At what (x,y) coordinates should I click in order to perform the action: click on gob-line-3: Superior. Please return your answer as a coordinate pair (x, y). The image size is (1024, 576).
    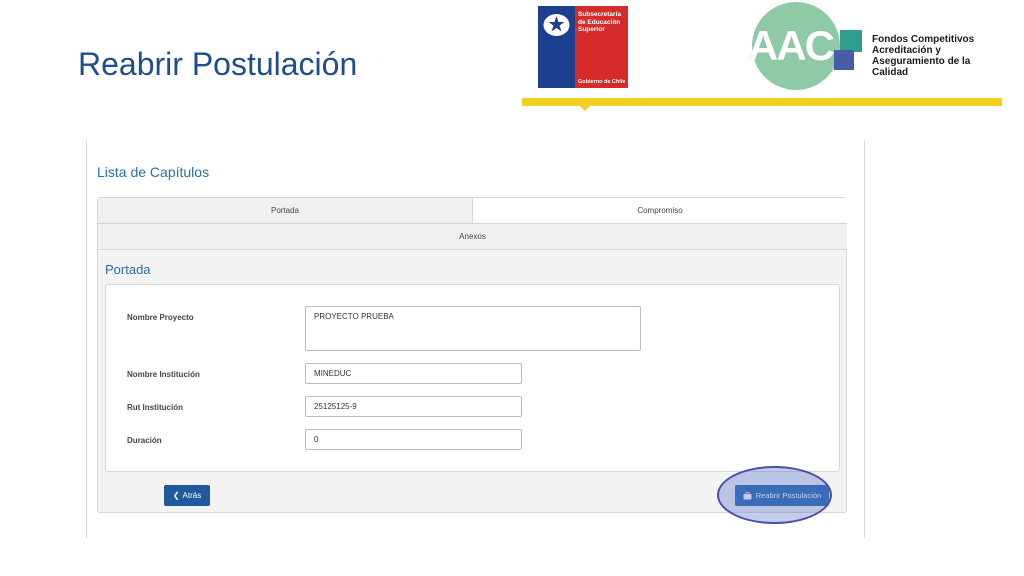
    Looking at the image, I should click on (591, 29).